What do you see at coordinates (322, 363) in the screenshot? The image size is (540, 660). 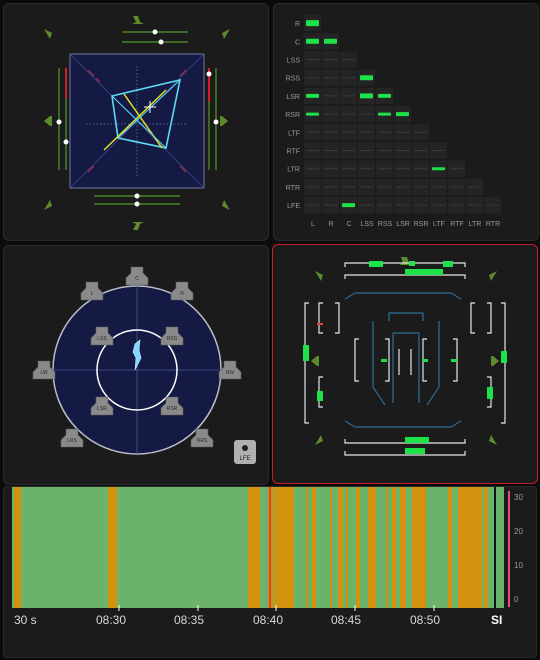 I see `left-meter-brackets` at bounding box center [322, 363].